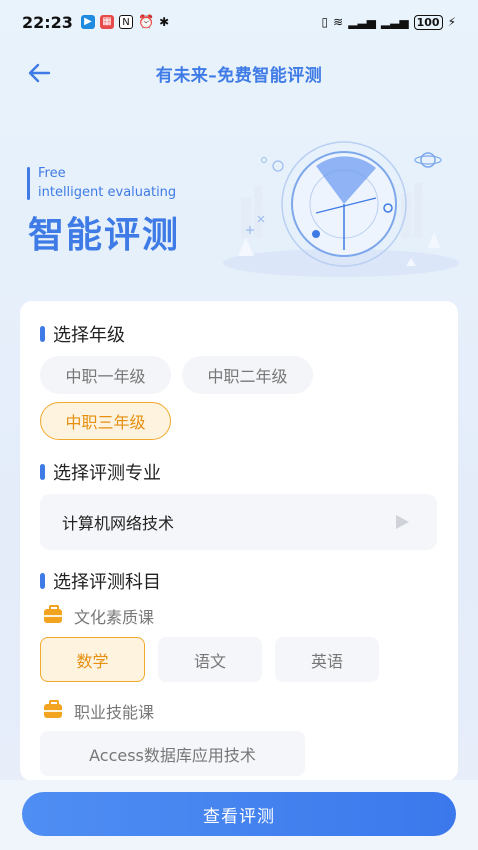  What do you see at coordinates (428, 22) in the screenshot?
I see `battery-icon: 100` at bounding box center [428, 22].